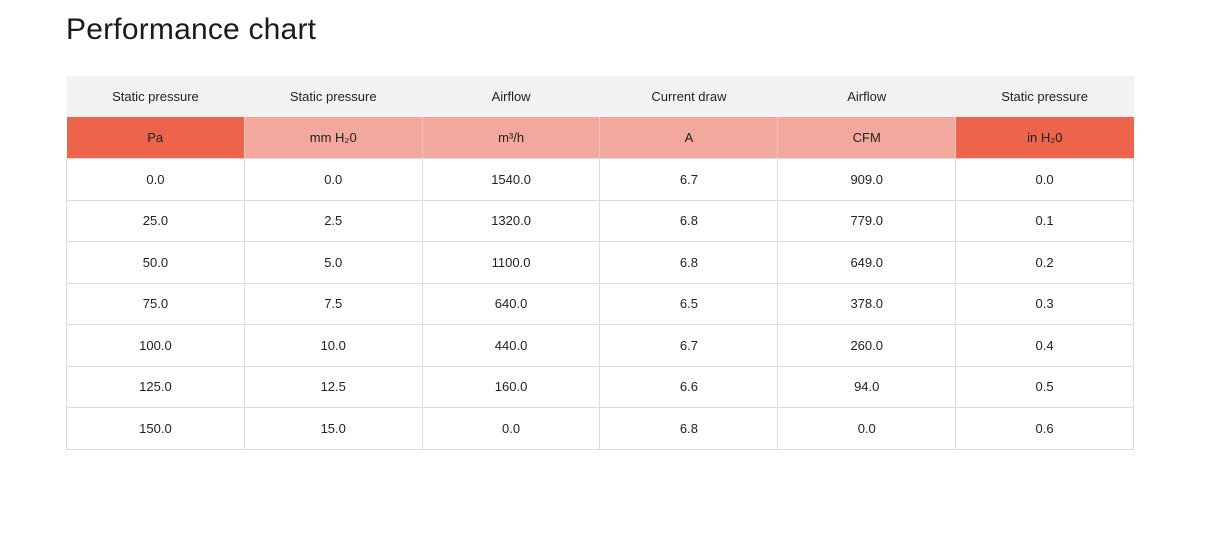  I want to click on column-unit: mm H₂0, so click(333, 138).